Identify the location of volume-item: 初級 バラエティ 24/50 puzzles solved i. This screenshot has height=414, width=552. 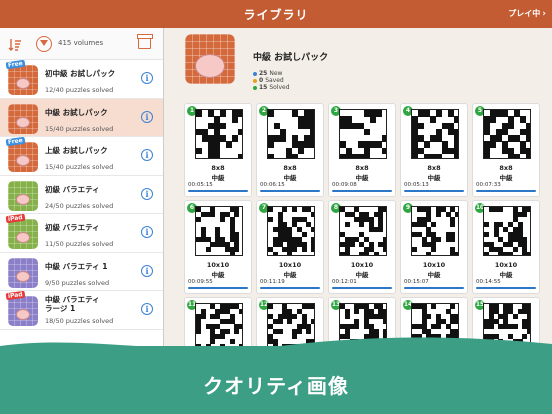
(81, 194).